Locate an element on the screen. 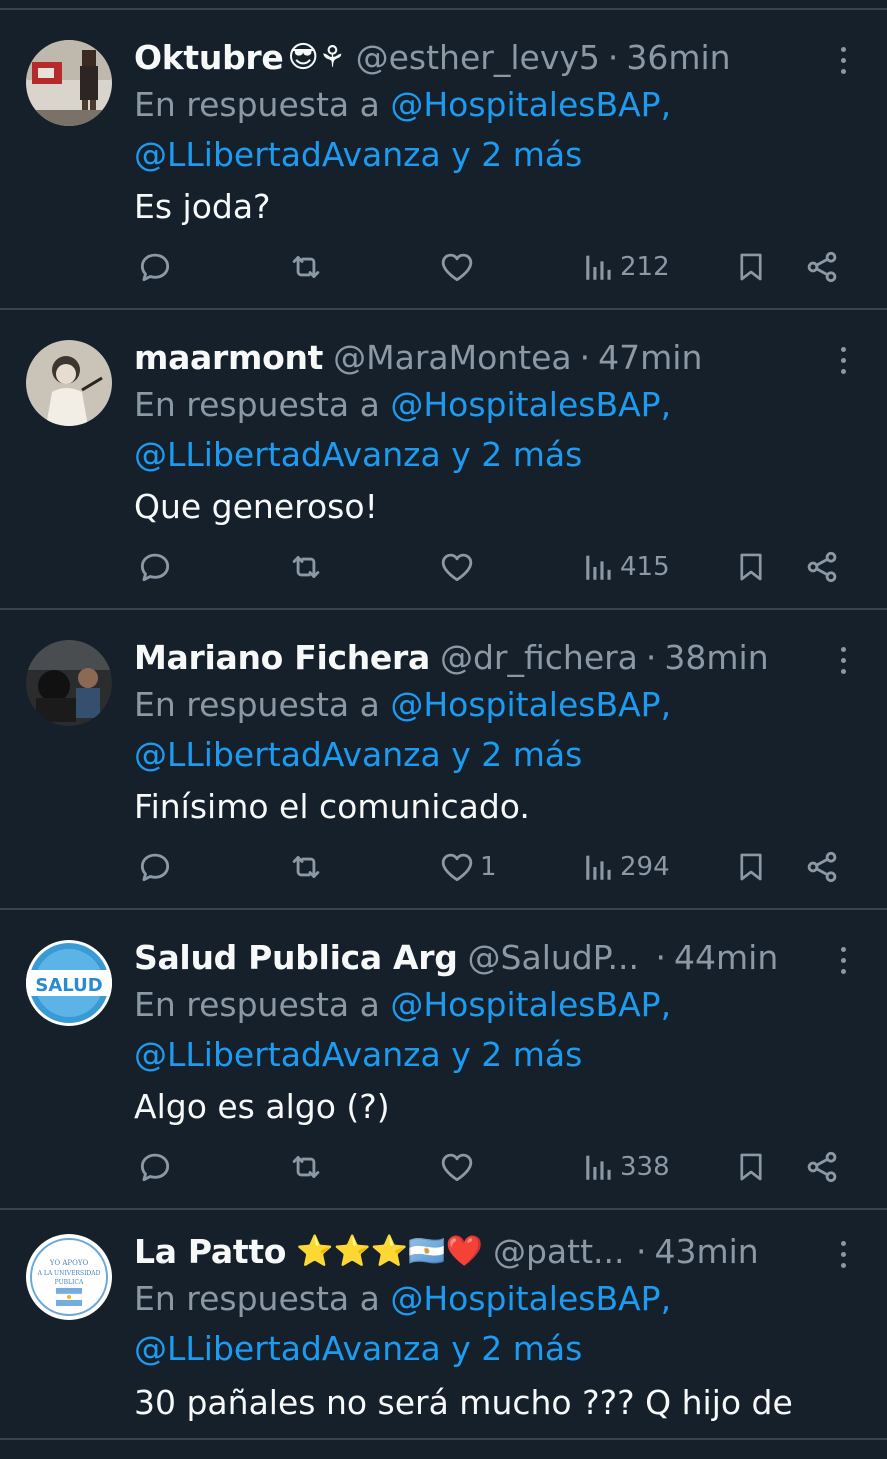 The image size is (887, 1459). like-count: 1 is located at coordinates (488, 867).